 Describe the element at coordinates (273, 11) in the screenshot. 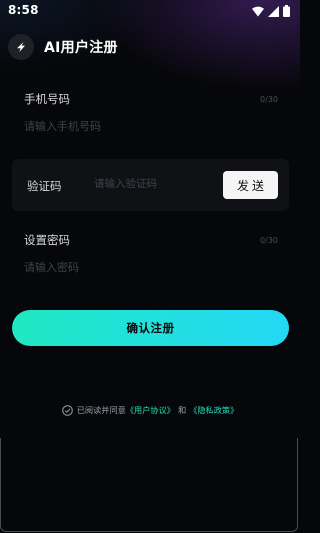

I see `signal-icon` at that location.